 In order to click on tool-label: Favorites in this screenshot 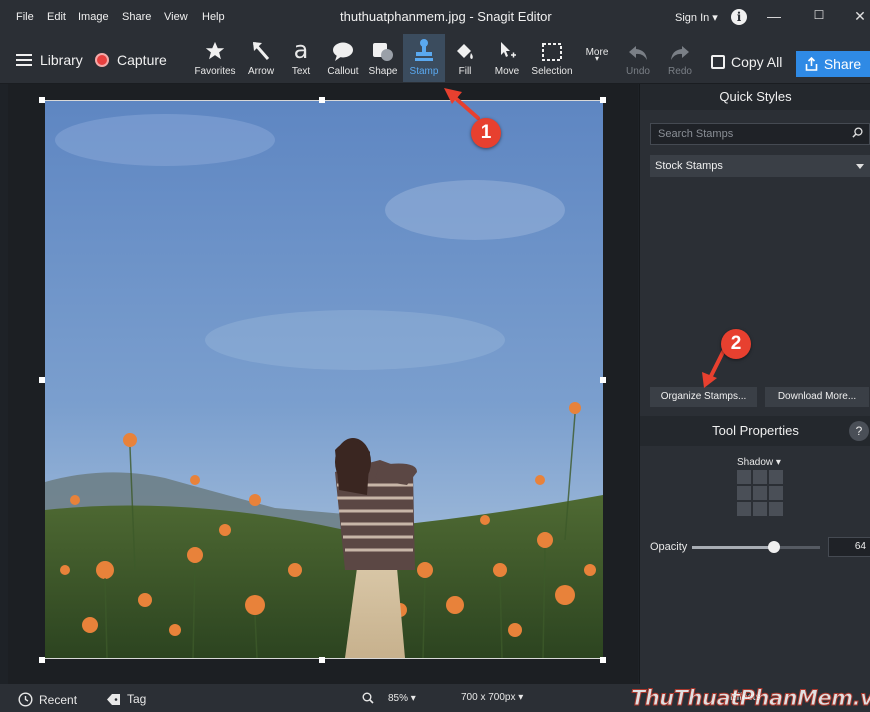, I will do `click(215, 71)`.